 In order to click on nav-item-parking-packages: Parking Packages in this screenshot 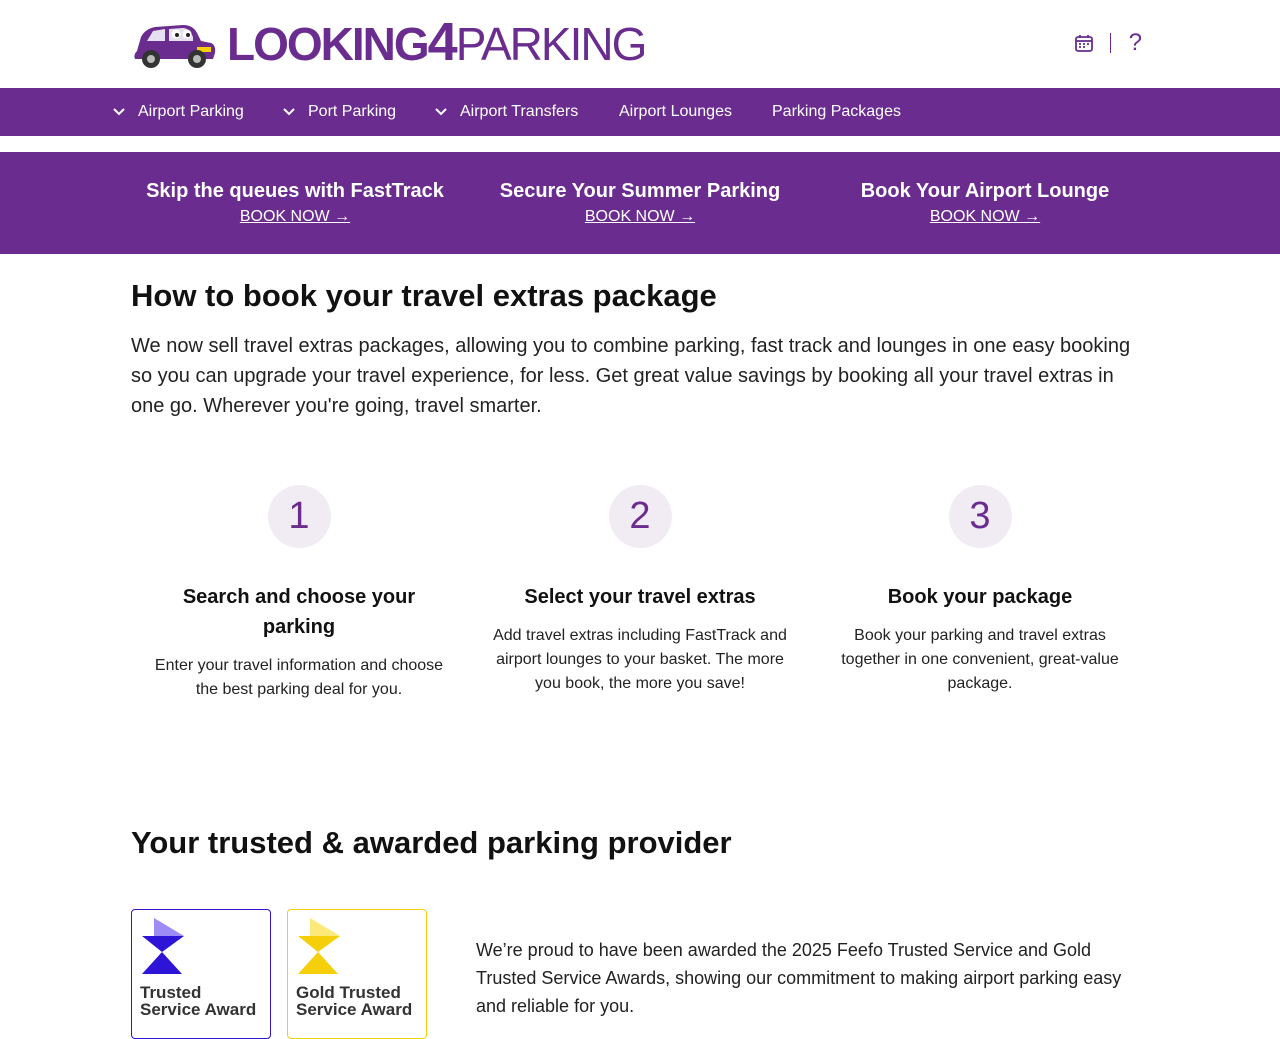, I will do `click(836, 112)`.